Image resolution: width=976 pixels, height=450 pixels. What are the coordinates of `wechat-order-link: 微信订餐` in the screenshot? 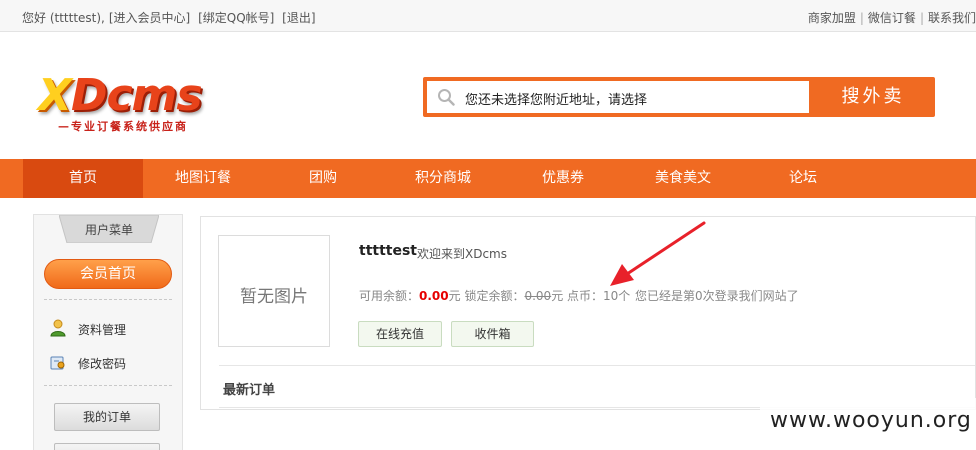 It's located at (892, 18).